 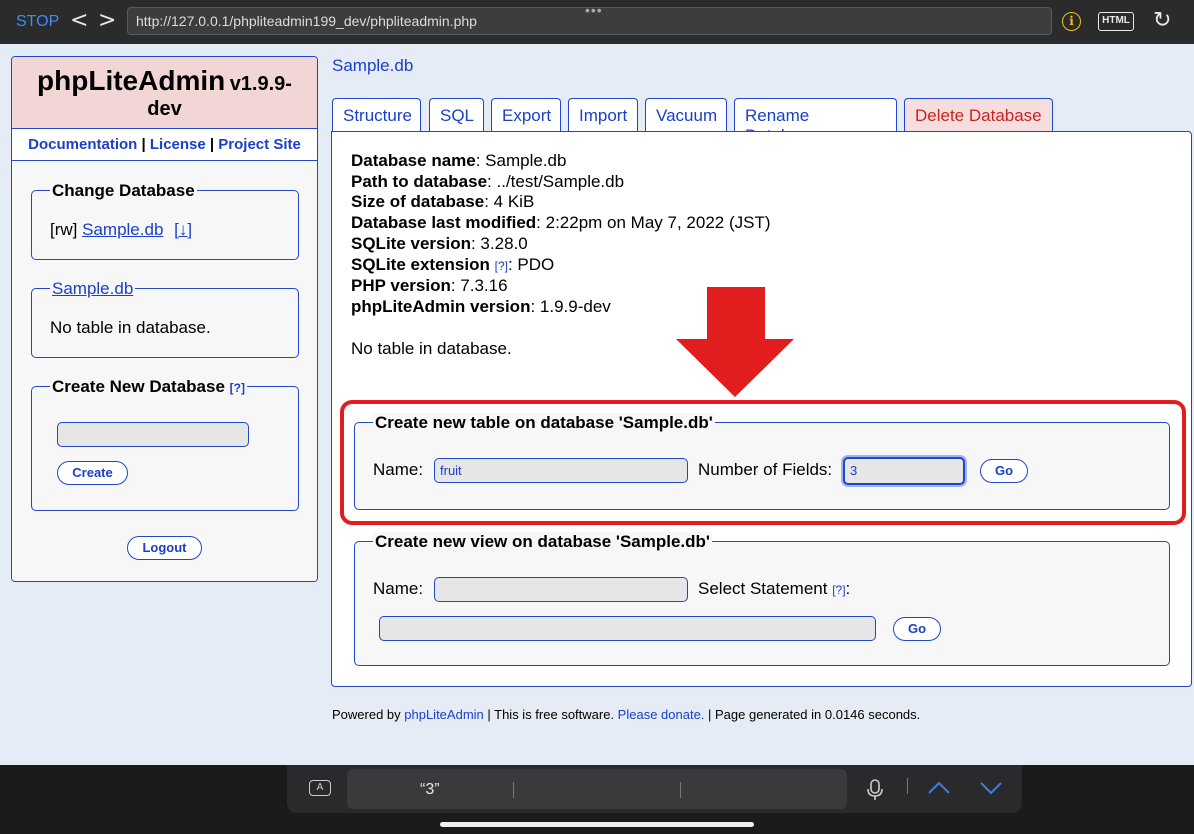 What do you see at coordinates (130, 327) in the screenshot?
I see `no-table-text: No table in database.` at bounding box center [130, 327].